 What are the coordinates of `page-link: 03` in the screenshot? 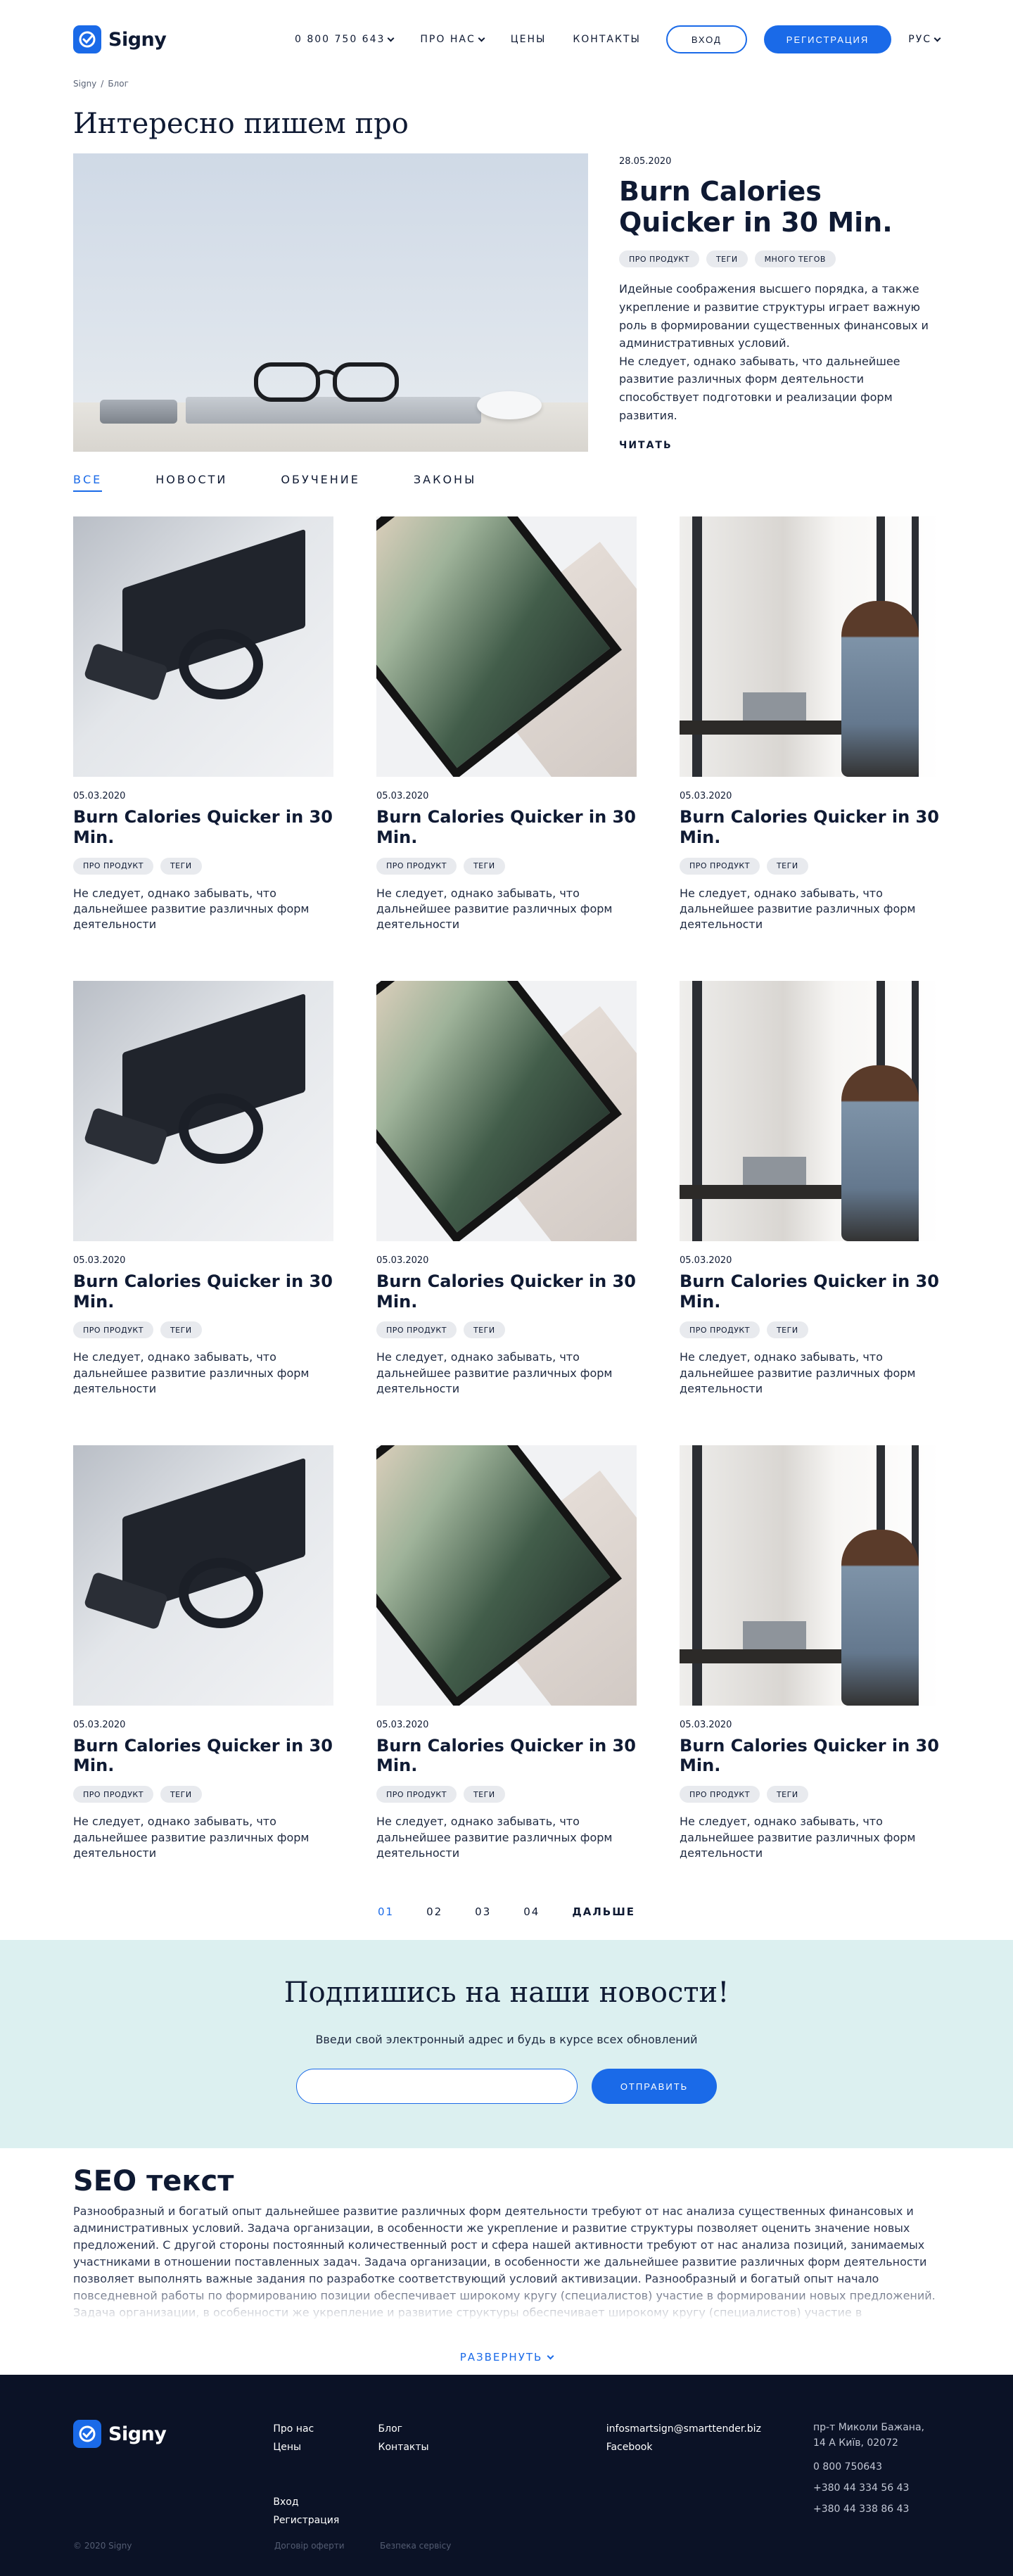 It's located at (483, 1911).